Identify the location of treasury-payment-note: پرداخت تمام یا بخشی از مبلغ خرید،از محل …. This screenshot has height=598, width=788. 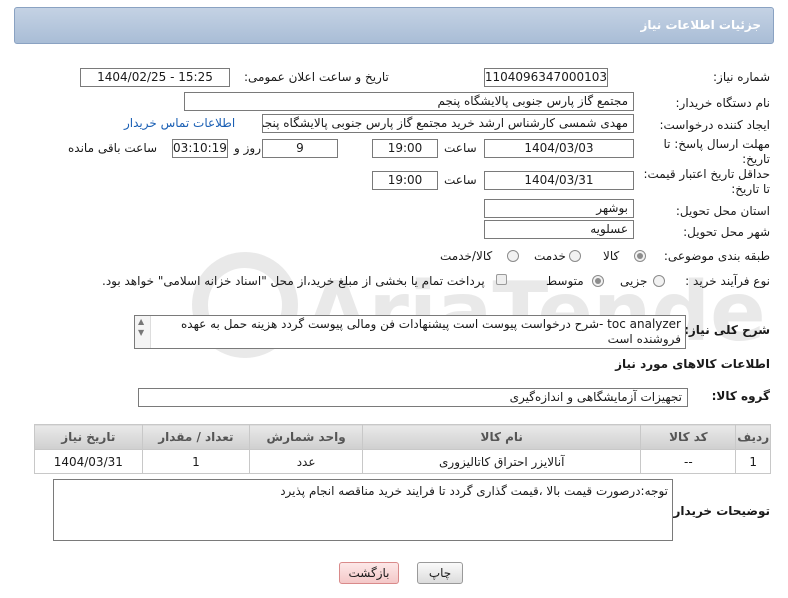
(293, 281).